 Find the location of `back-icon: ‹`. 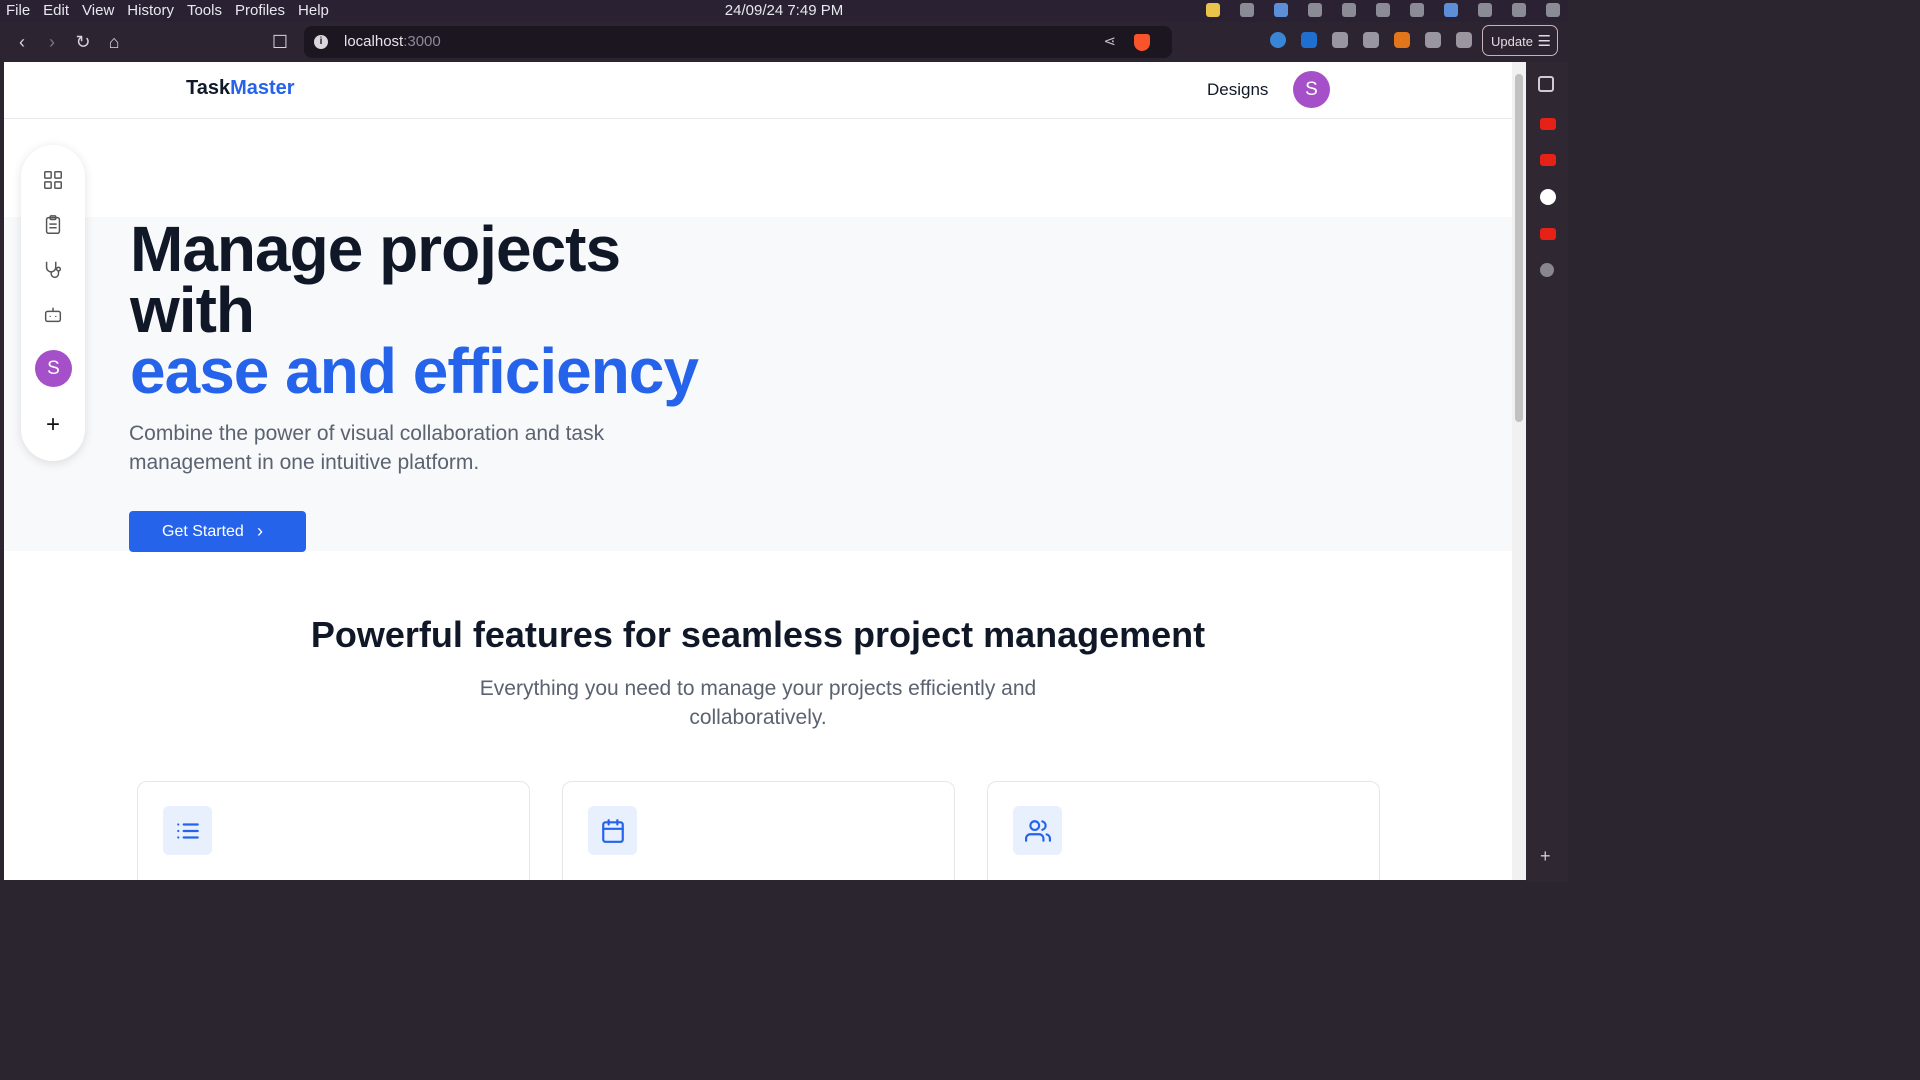

back-icon: ‹ is located at coordinates (22, 42).